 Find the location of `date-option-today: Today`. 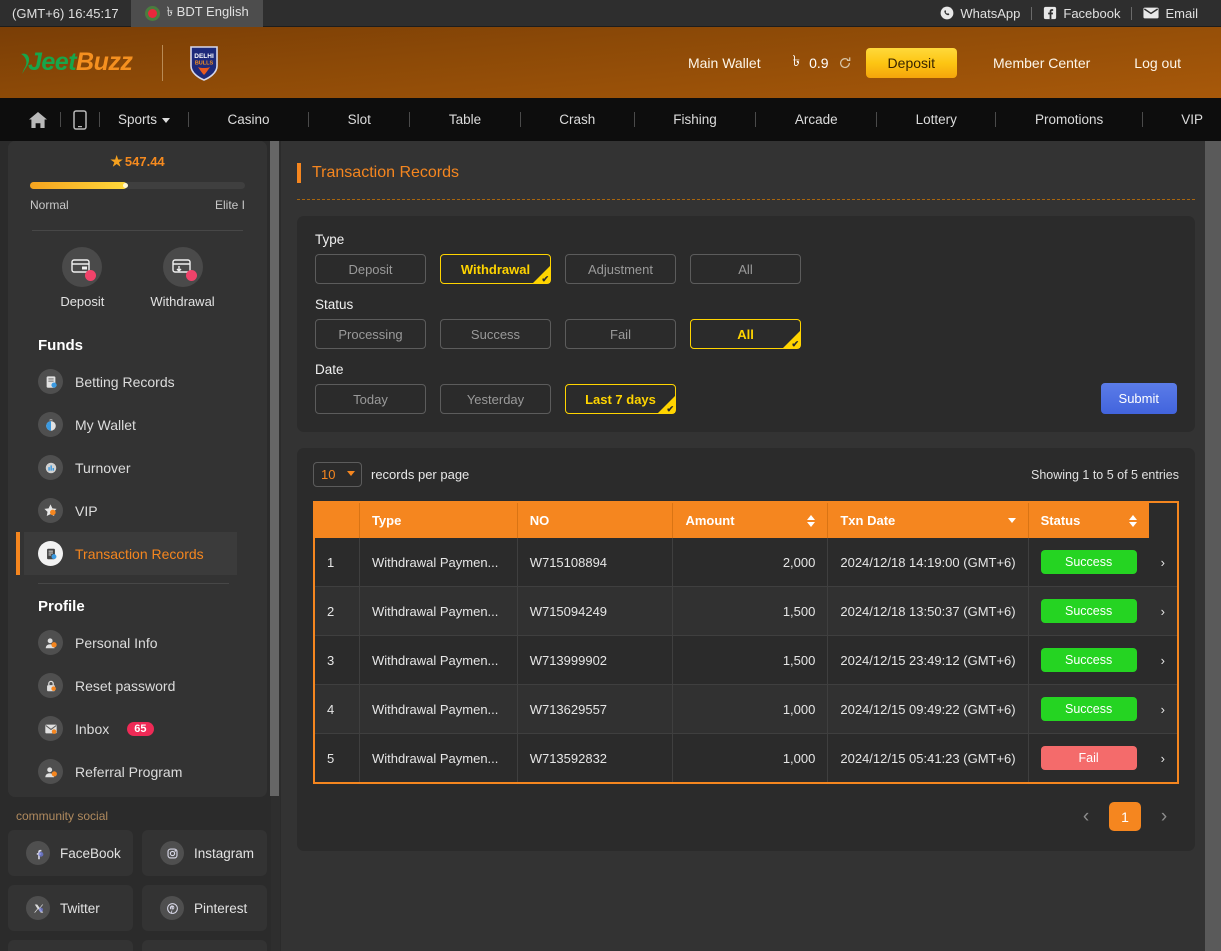

date-option-today: Today is located at coordinates (370, 399).